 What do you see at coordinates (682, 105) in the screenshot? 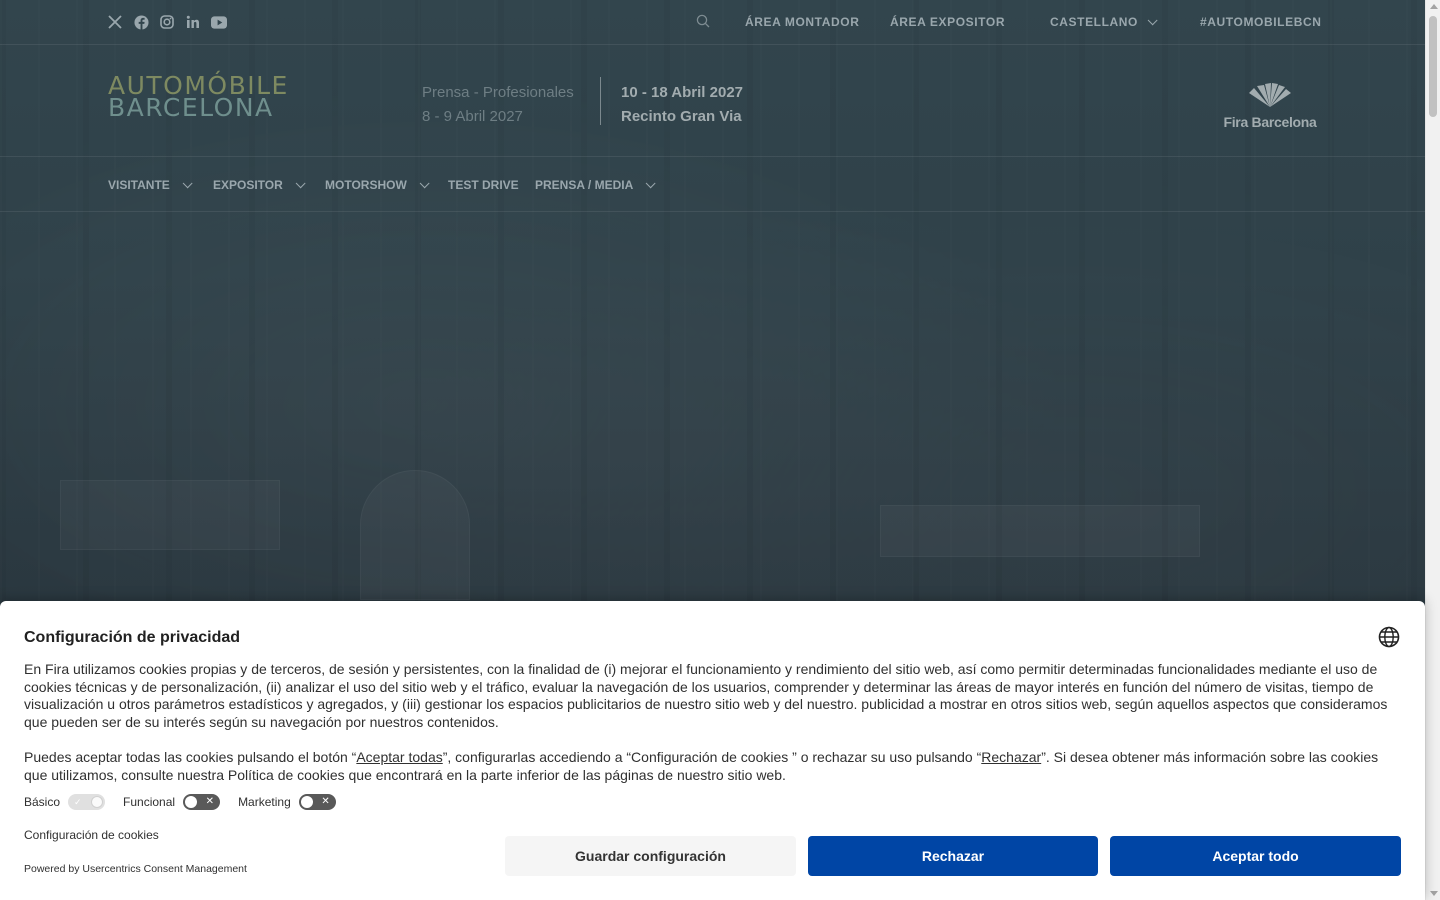
I see `public-dates-block: 10 - 18 Abril 2027 Recinto Gran Via` at bounding box center [682, 105].